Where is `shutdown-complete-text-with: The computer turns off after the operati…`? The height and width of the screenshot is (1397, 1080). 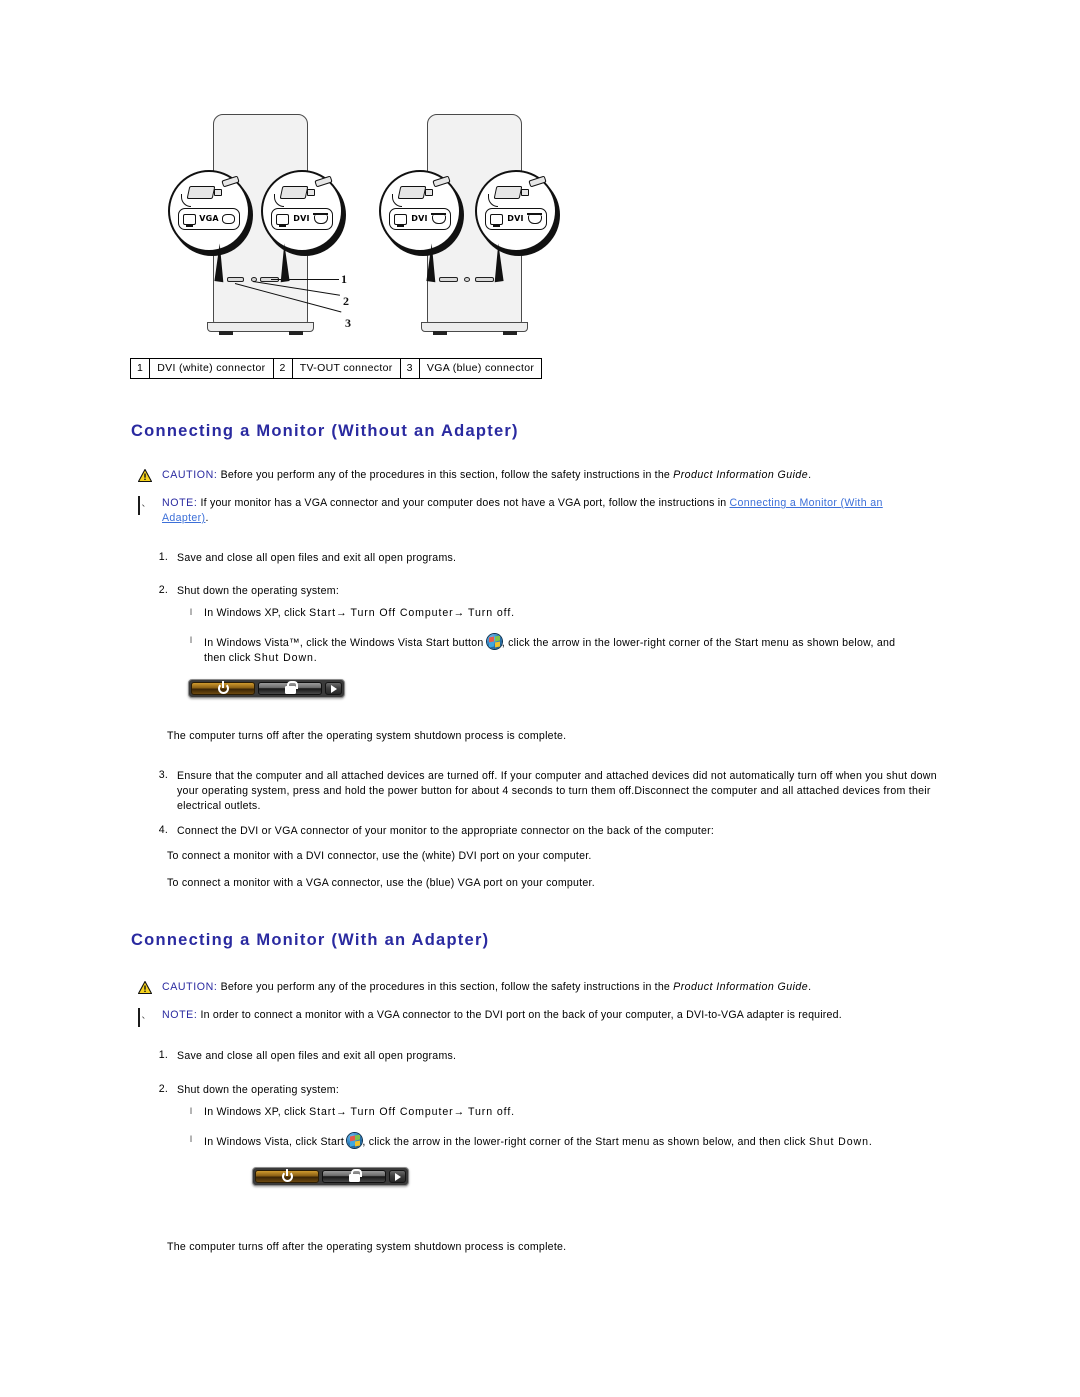 shutdown-complete-text-with: The computer turns off after the operati… is located at coordinates (367, 1247).